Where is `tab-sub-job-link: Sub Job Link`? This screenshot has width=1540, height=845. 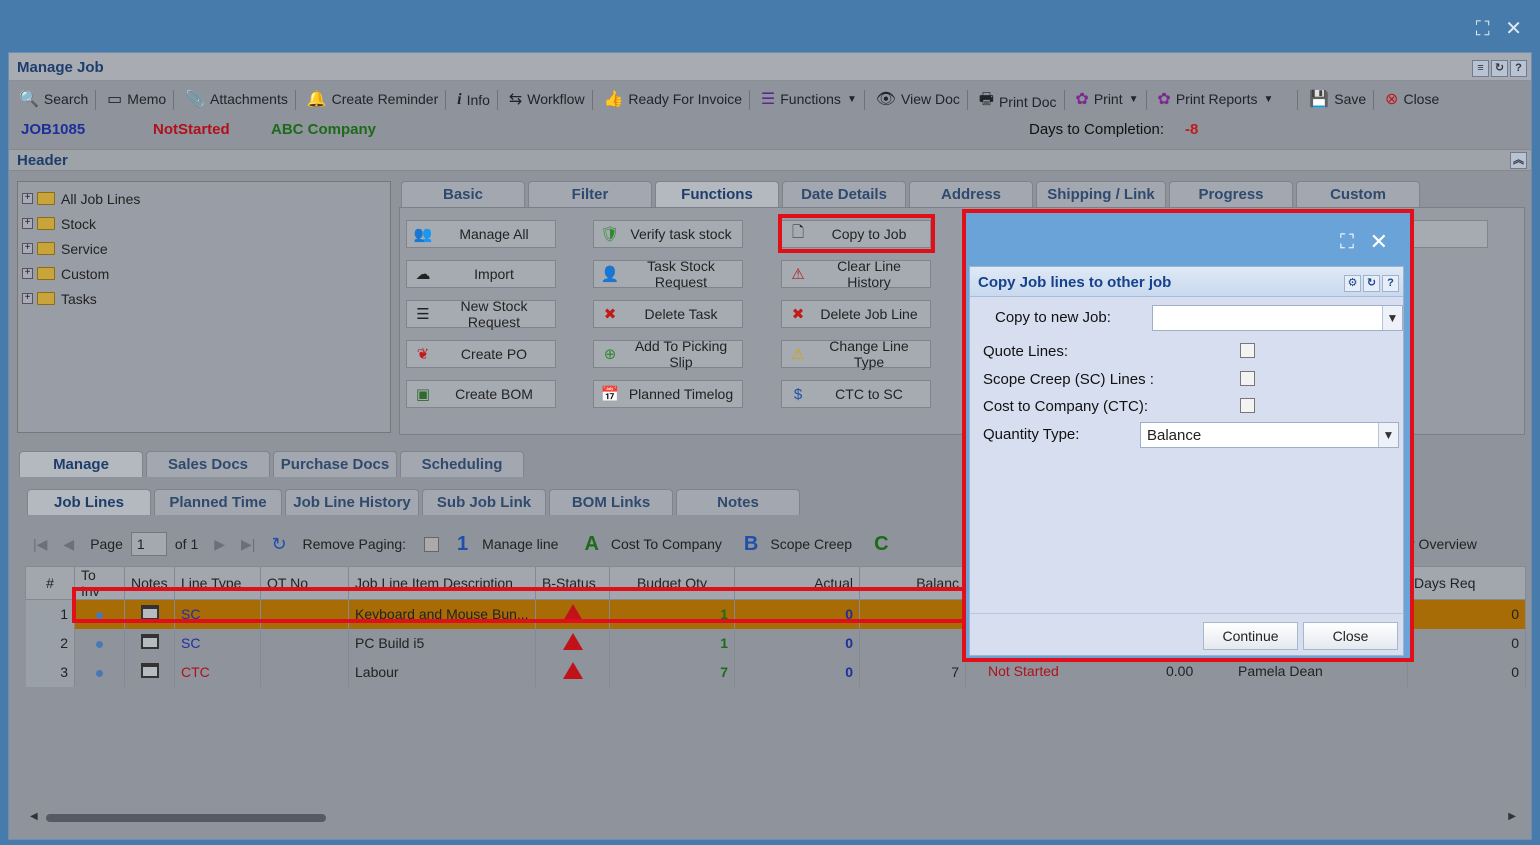 tab-sub-job-link: Sub Job Link is located at coordinates (484, 502).